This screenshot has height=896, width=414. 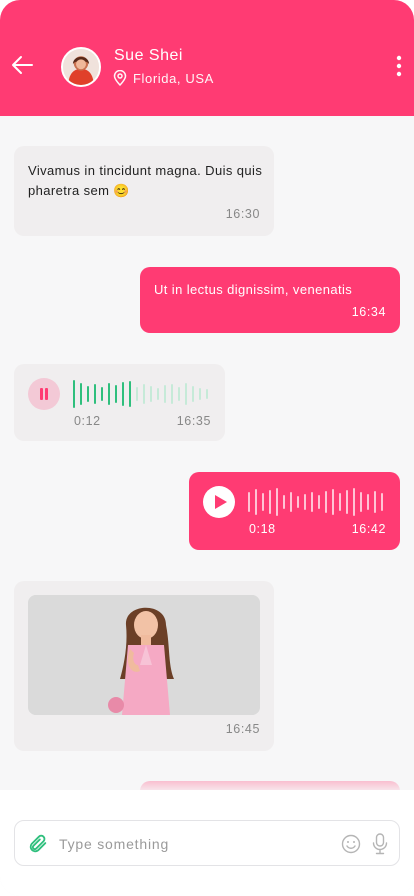 I want to click on message-time: 16:45, so click(x=242, y=729).